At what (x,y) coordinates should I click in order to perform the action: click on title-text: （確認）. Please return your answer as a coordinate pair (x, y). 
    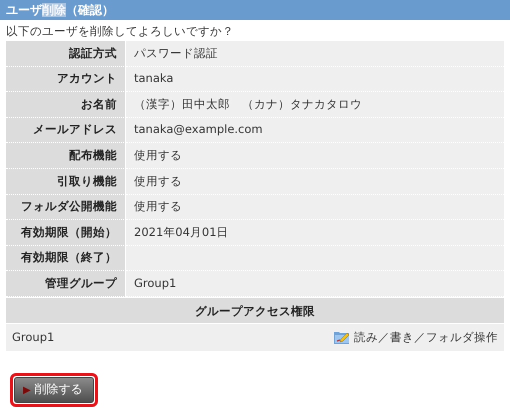
    Looking at the image, I should click on (90, 10).